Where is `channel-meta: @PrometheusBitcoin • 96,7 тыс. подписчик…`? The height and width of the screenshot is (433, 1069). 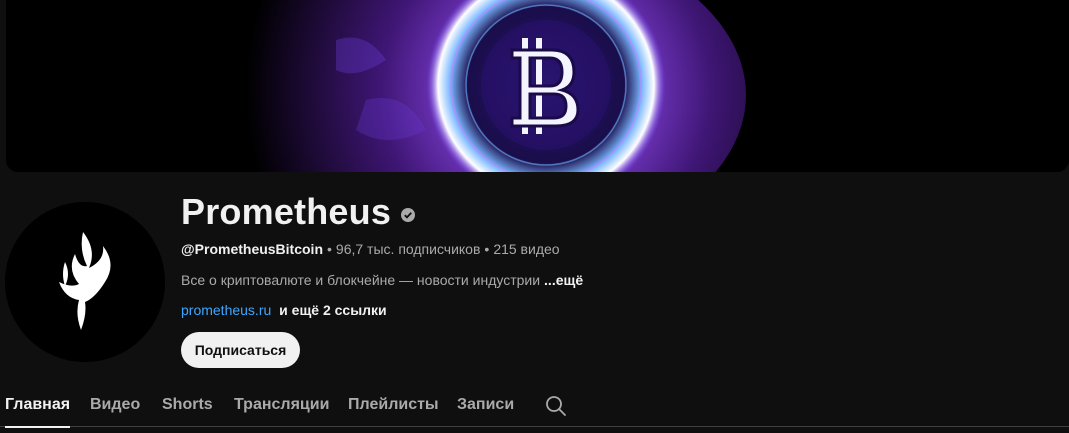
channel-meta: @PrometheusBitcoin • 96,7 тыс. подписчик… is located at coordinates (370, 249).